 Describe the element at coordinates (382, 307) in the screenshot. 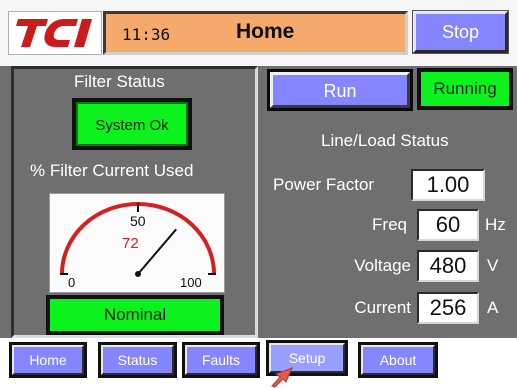

I see `current-label: Current` at that location.